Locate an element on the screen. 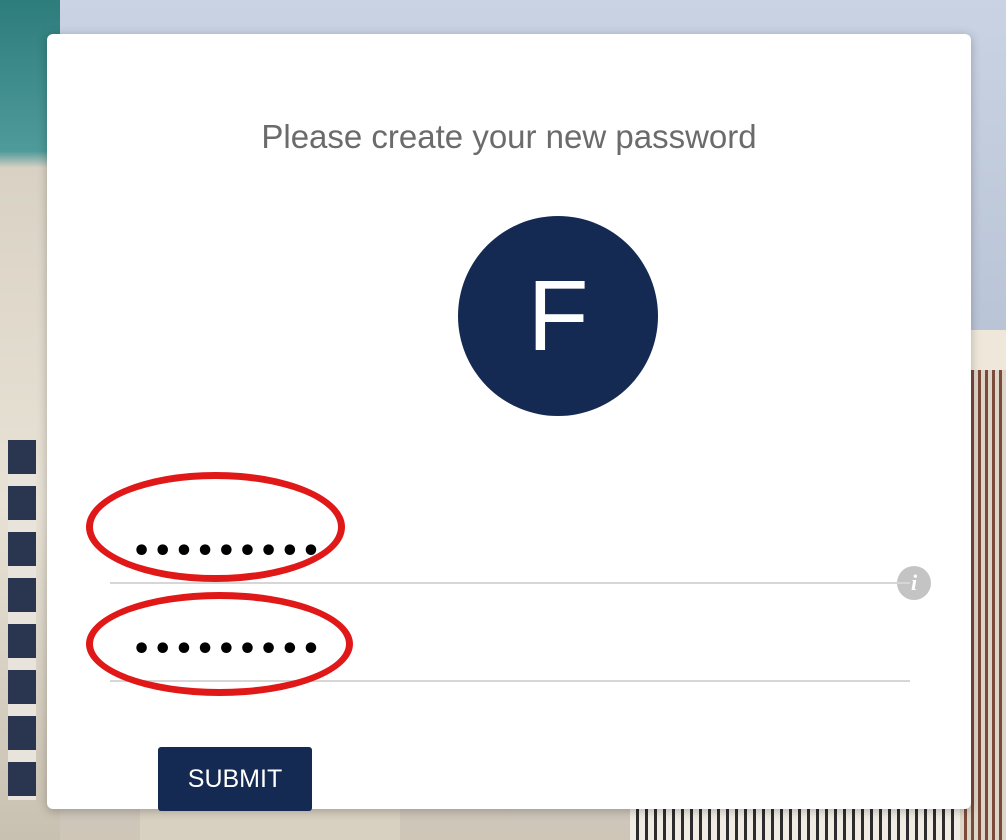  background-building-bottom is located at coordinates (795, 822).